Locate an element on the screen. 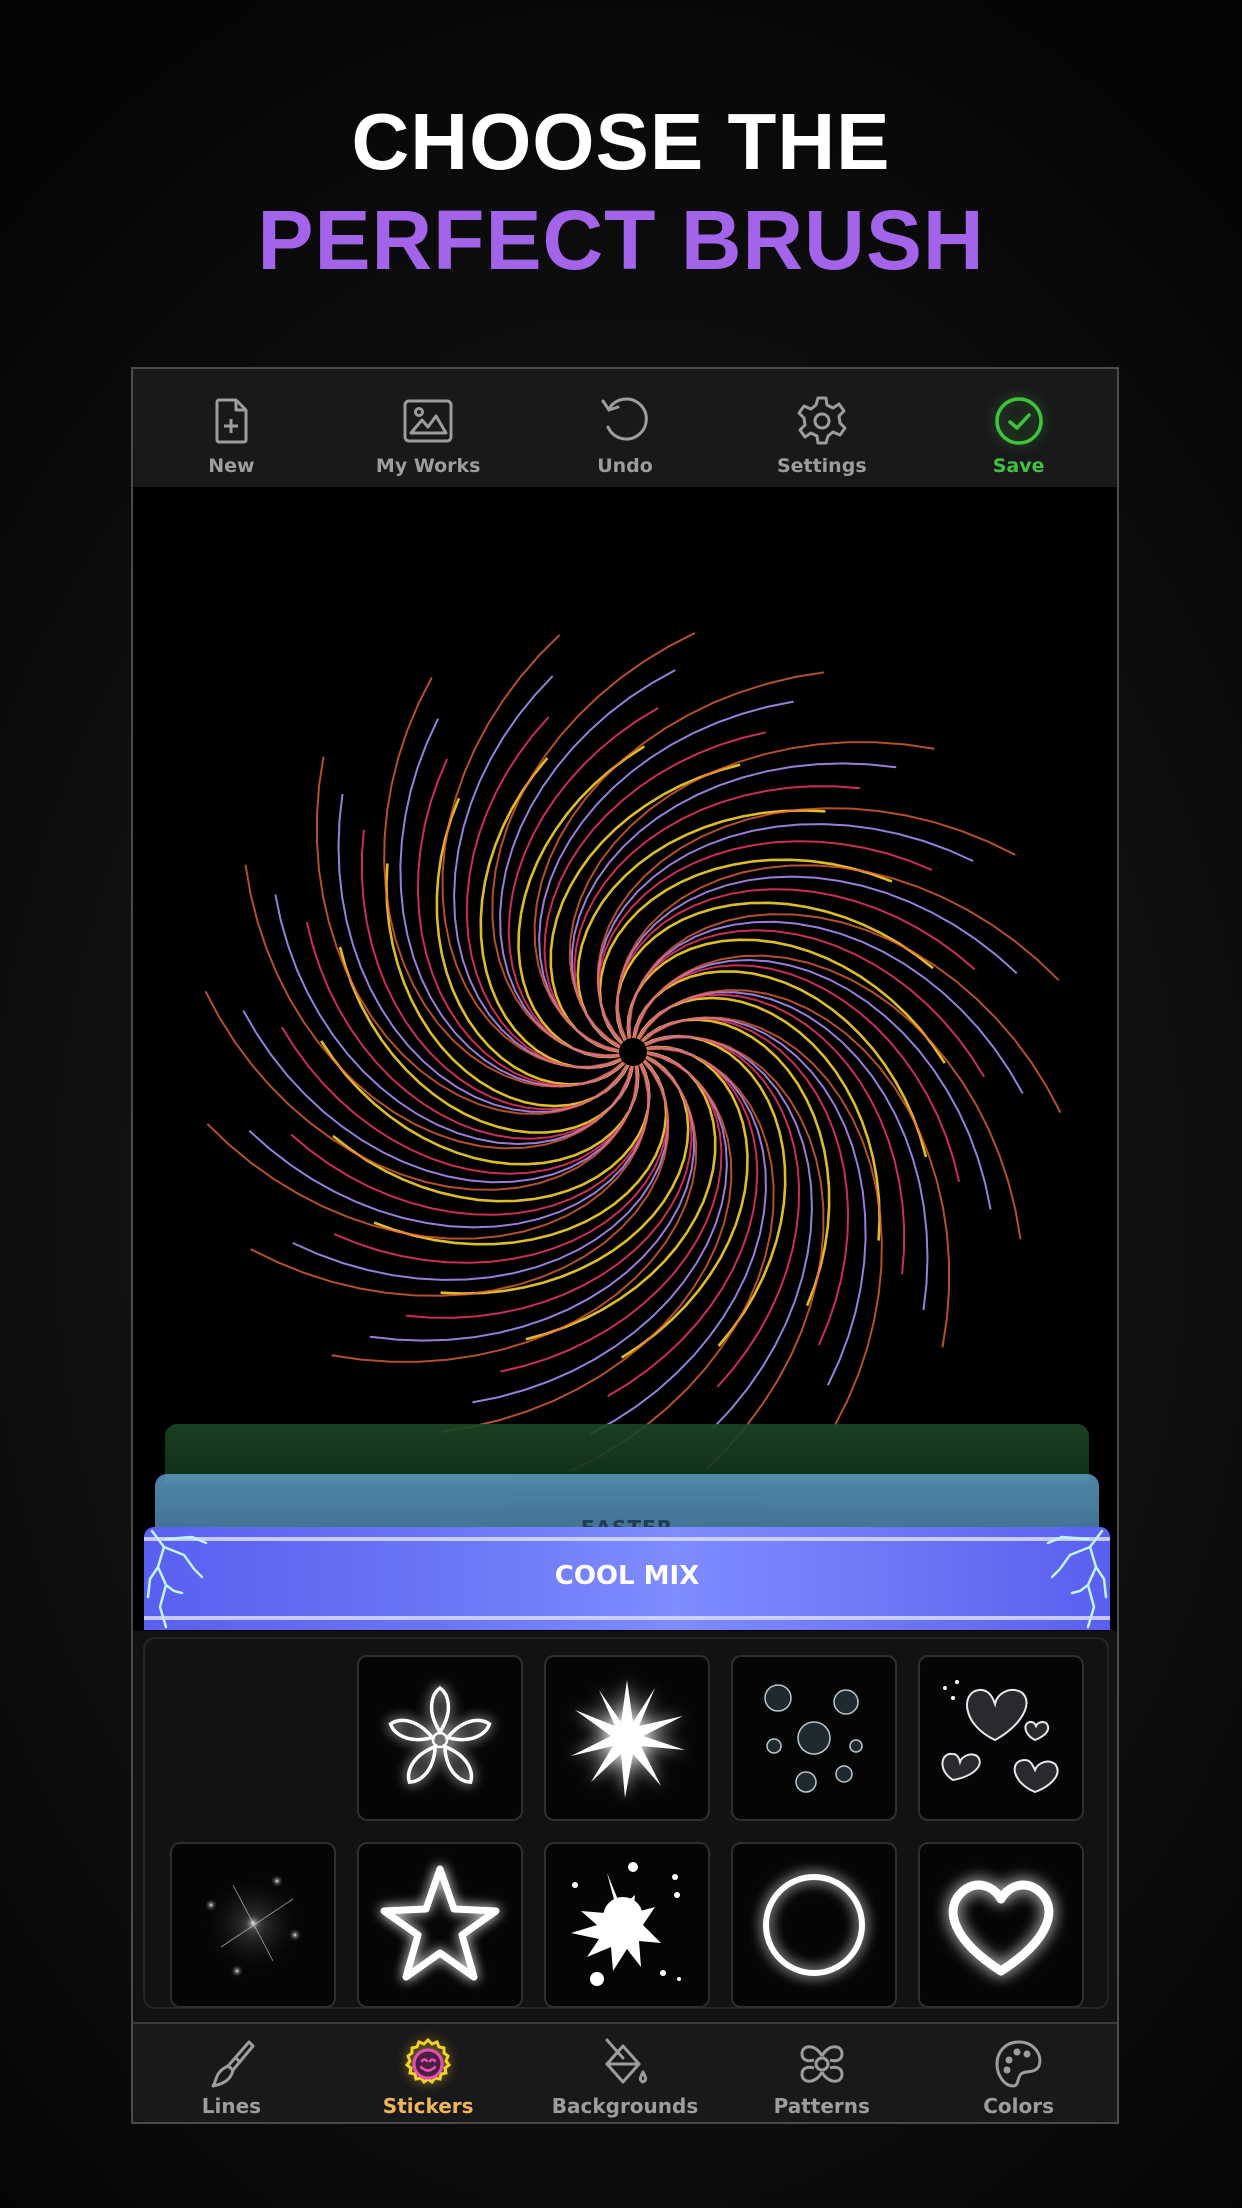 The height and width of the screenshot is (2208, 1242). undo-label: Undo is located at coordinates (625, 466).